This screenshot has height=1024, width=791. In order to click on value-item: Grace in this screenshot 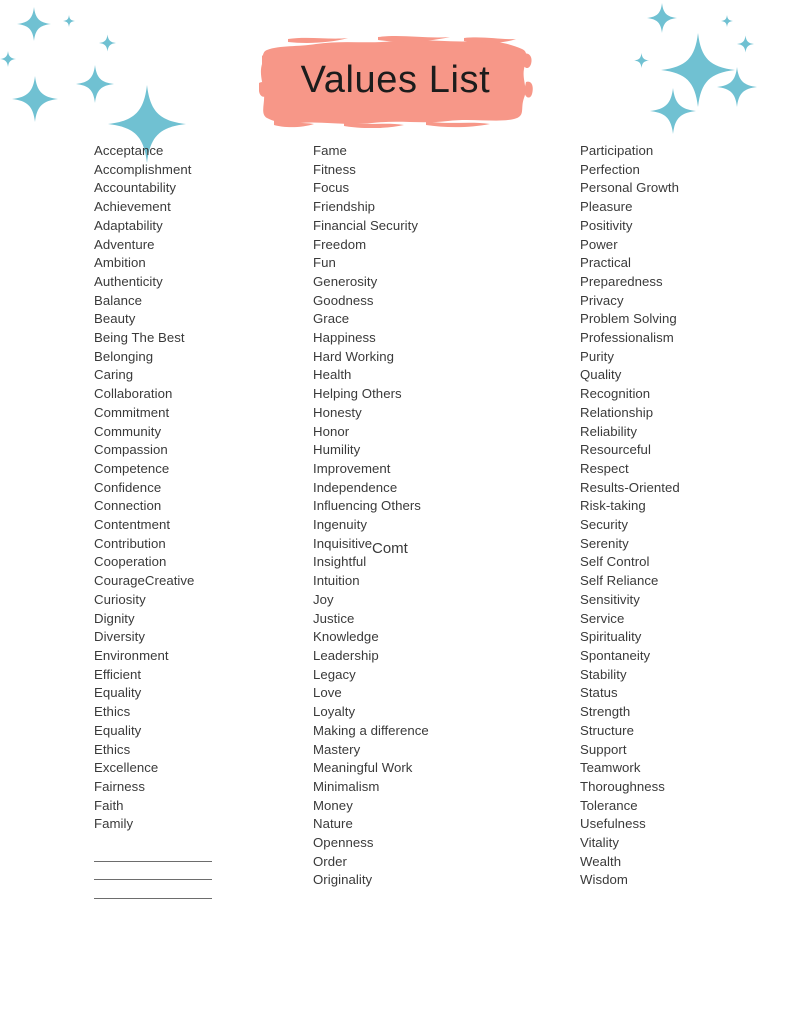, I will do `click(331, 319)`.